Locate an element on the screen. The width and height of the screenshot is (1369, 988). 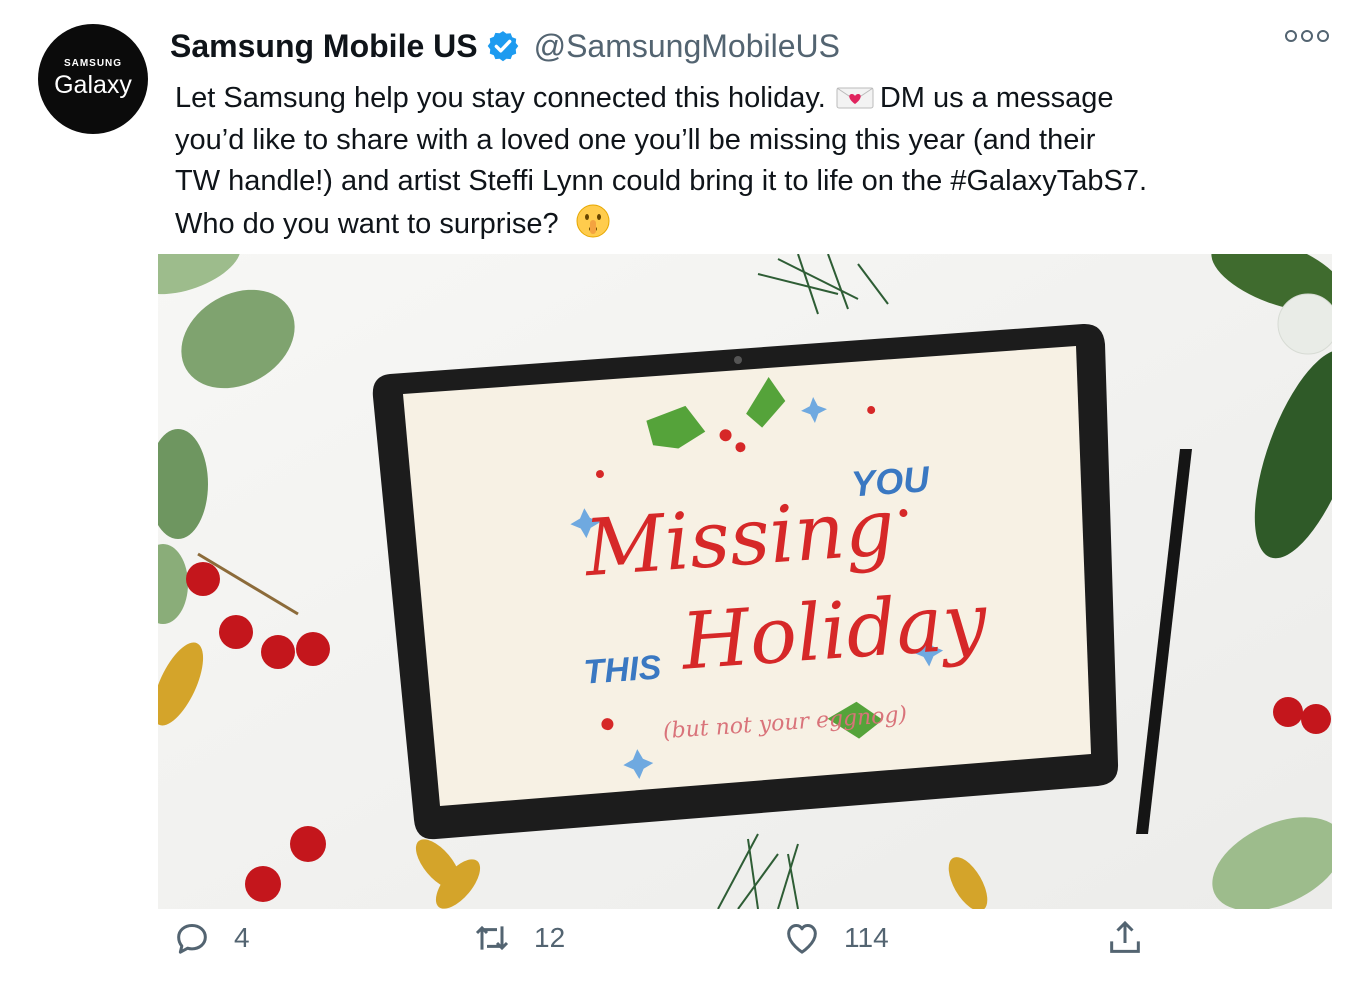
like-action: 114 is located at coordinates (835, 938).